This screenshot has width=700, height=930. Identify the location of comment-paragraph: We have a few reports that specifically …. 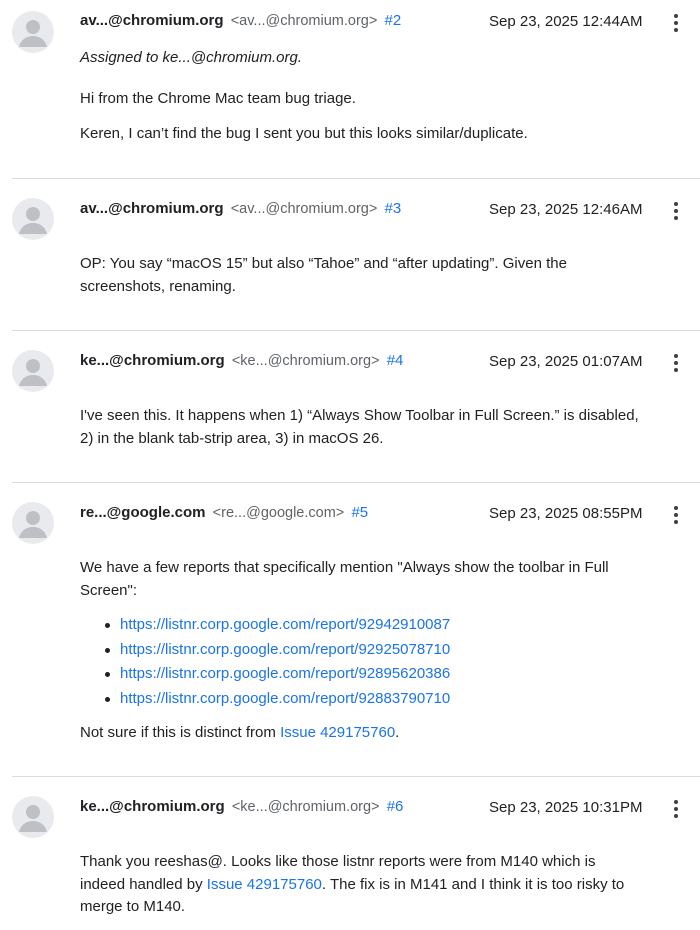
(387, 579).